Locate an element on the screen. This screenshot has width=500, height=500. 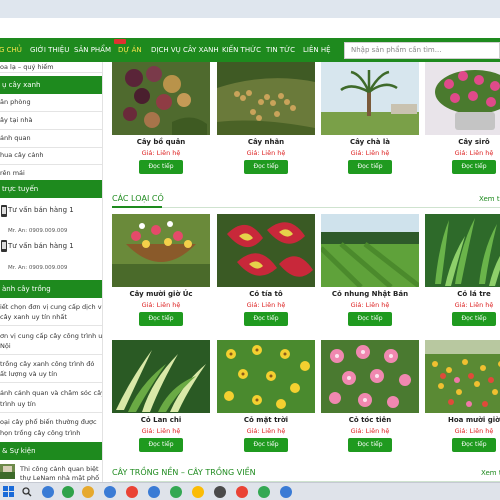
sidebar-service-item: ây tại nhà is located at coordinates (16, 120).